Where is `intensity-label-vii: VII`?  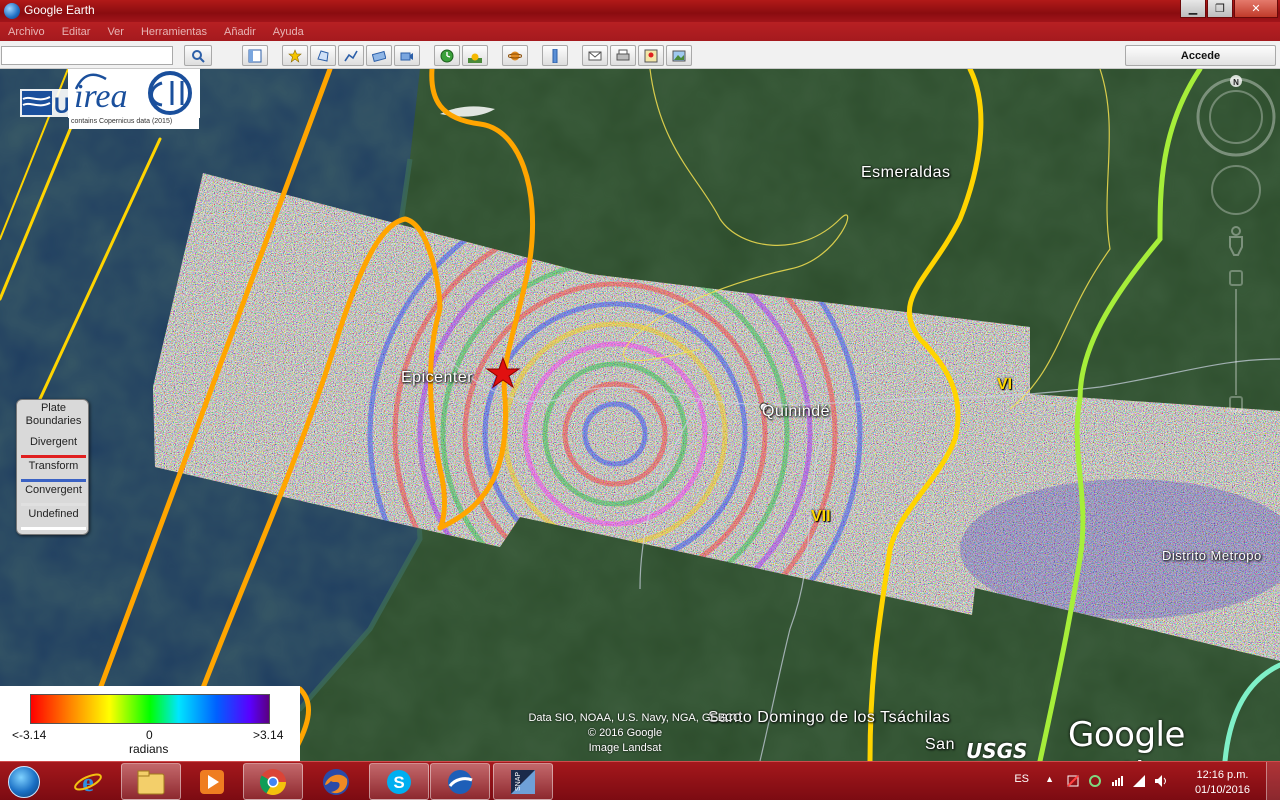
intensity-label-vii: VII is located at coordinates (821, 516).